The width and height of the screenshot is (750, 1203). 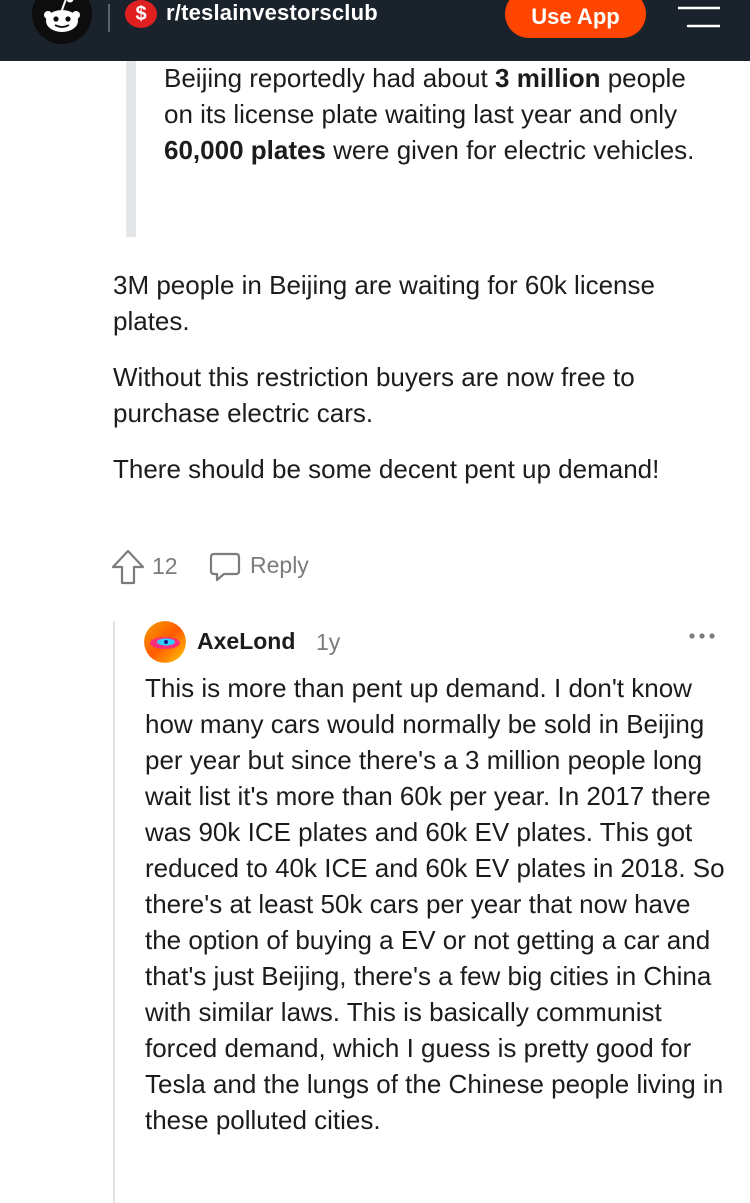 I want to click on subreddit-name: r/teslainvestorsclub, so click(x=272, y=13).